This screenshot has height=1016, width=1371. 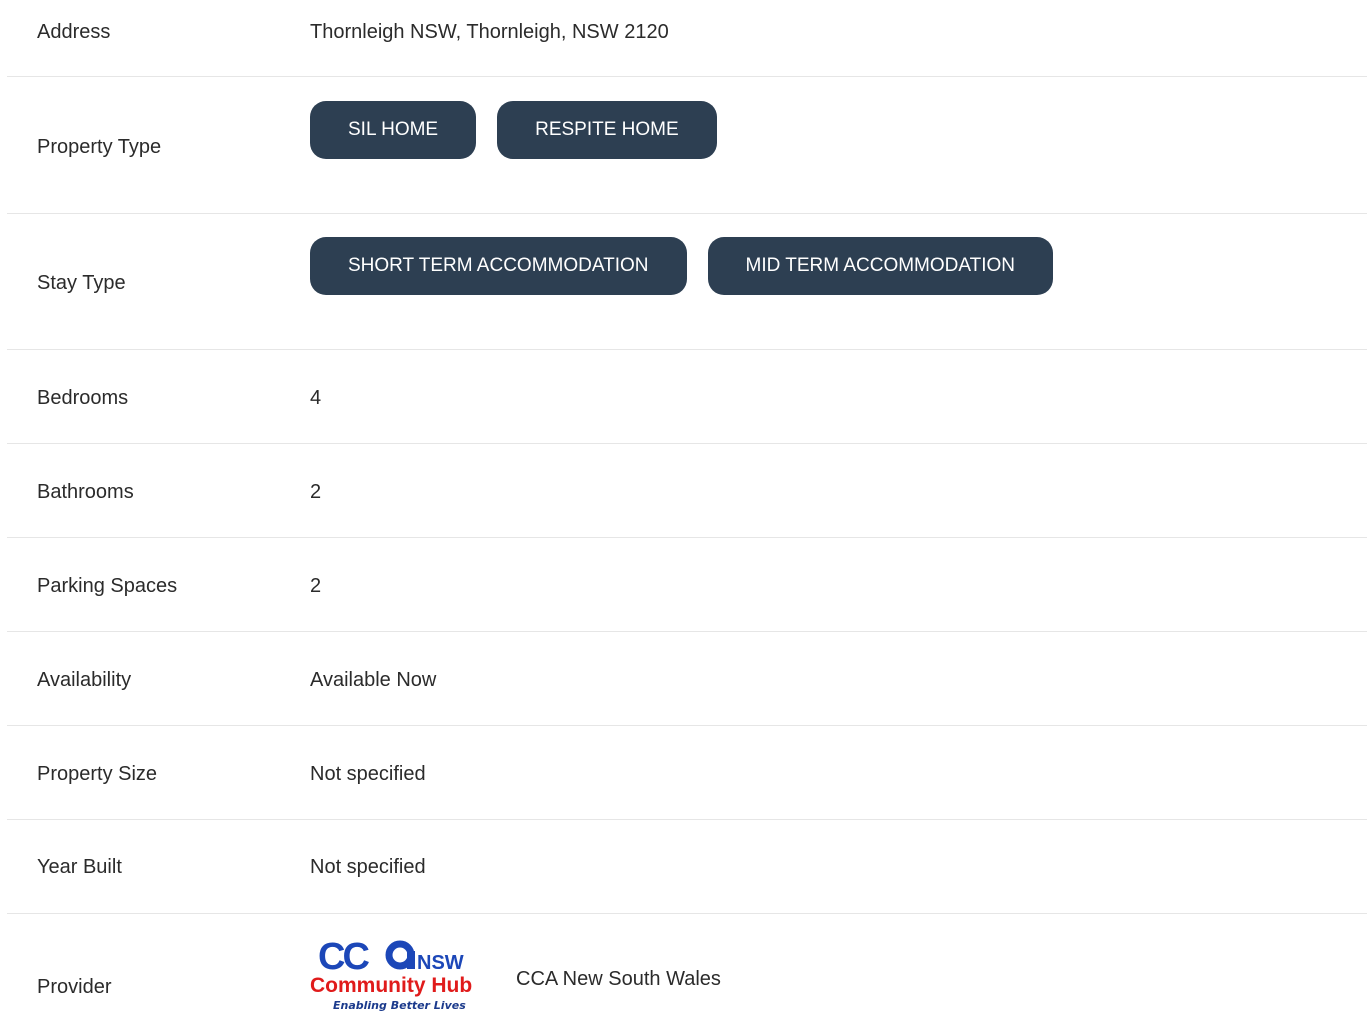 I want to click on logo-community-hub-text: Community Hub, so click(x=391, y=985).